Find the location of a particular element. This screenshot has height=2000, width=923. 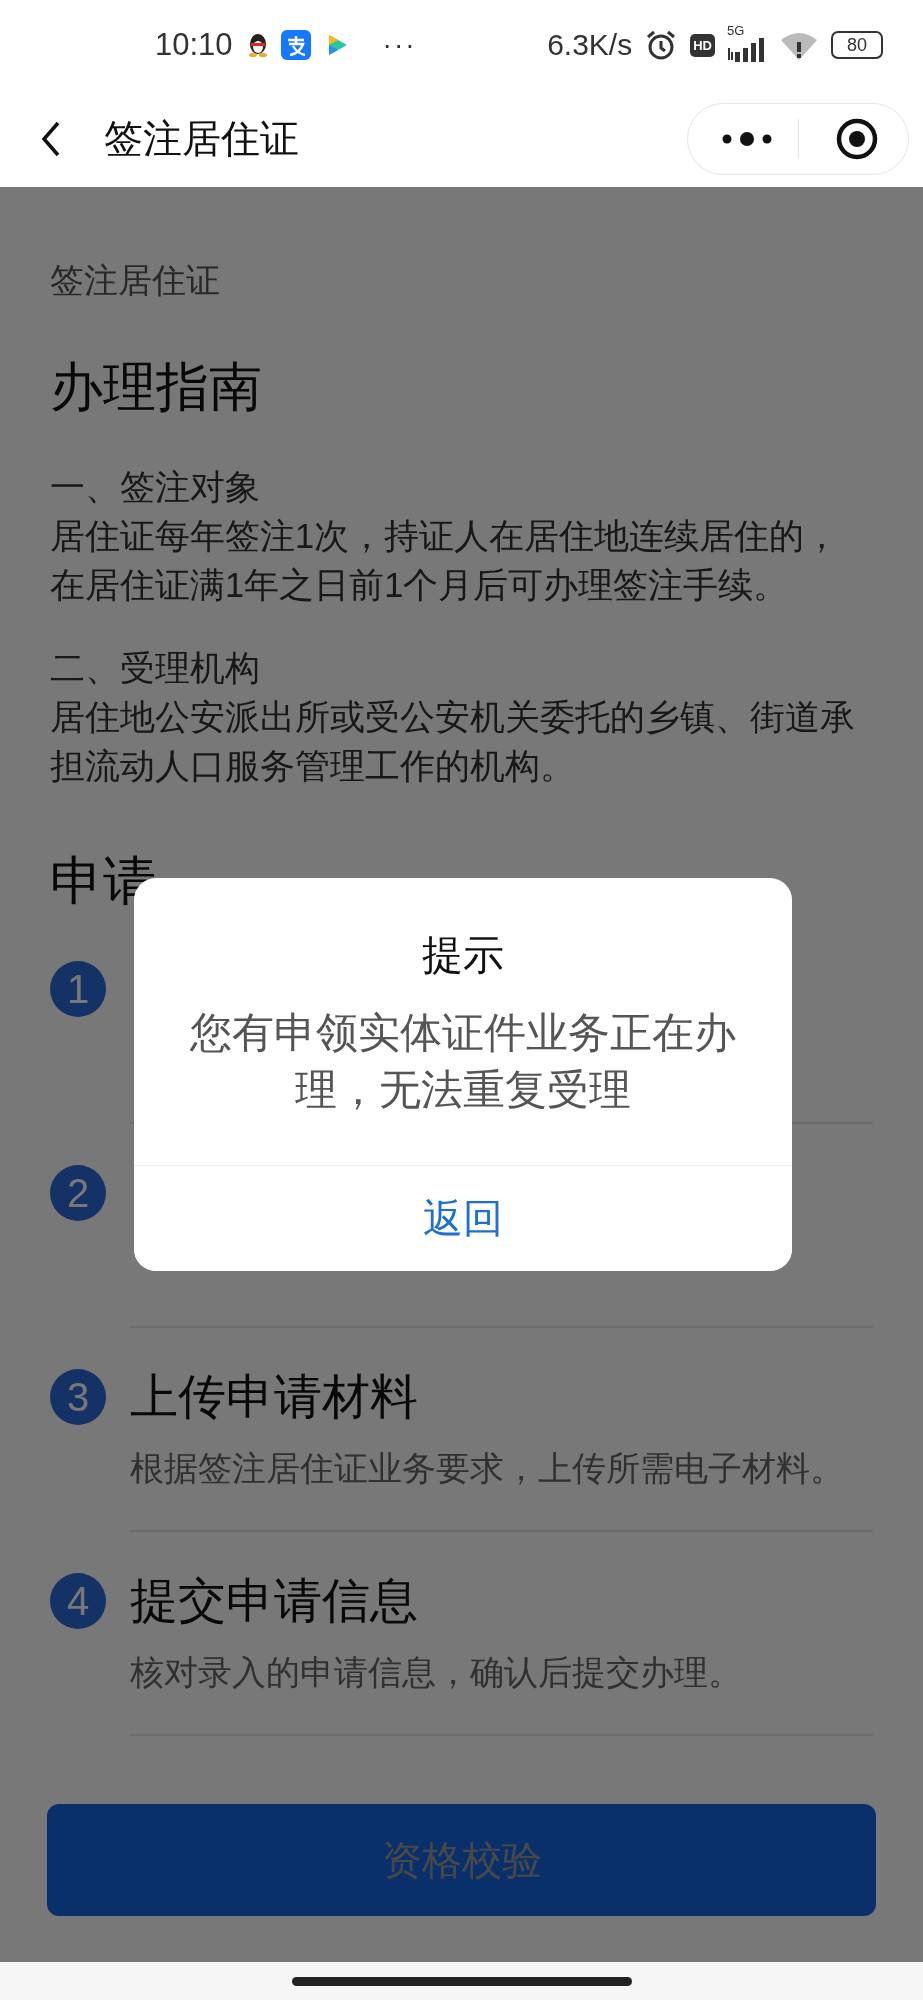

paragraph-label: 一、签注对象 is located at coordinates (155, 487).